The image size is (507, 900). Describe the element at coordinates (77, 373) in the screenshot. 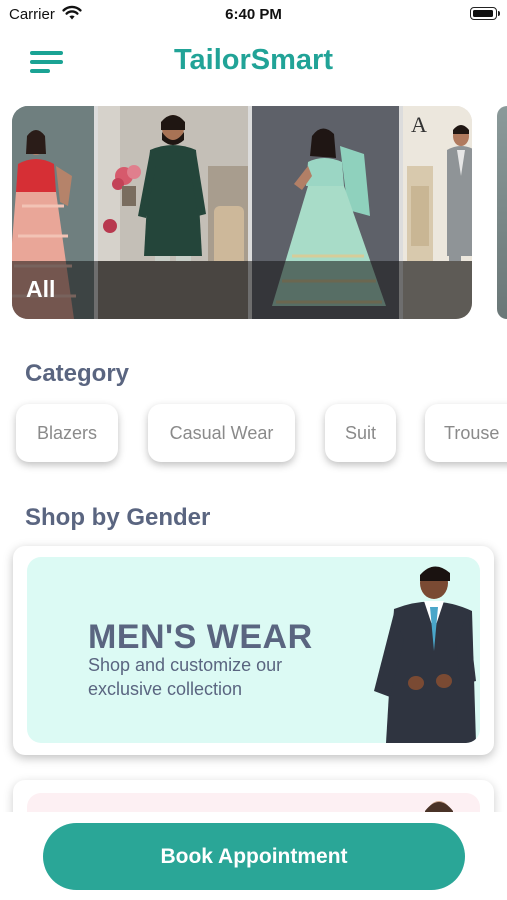

I see `category-title: Category` at that location.